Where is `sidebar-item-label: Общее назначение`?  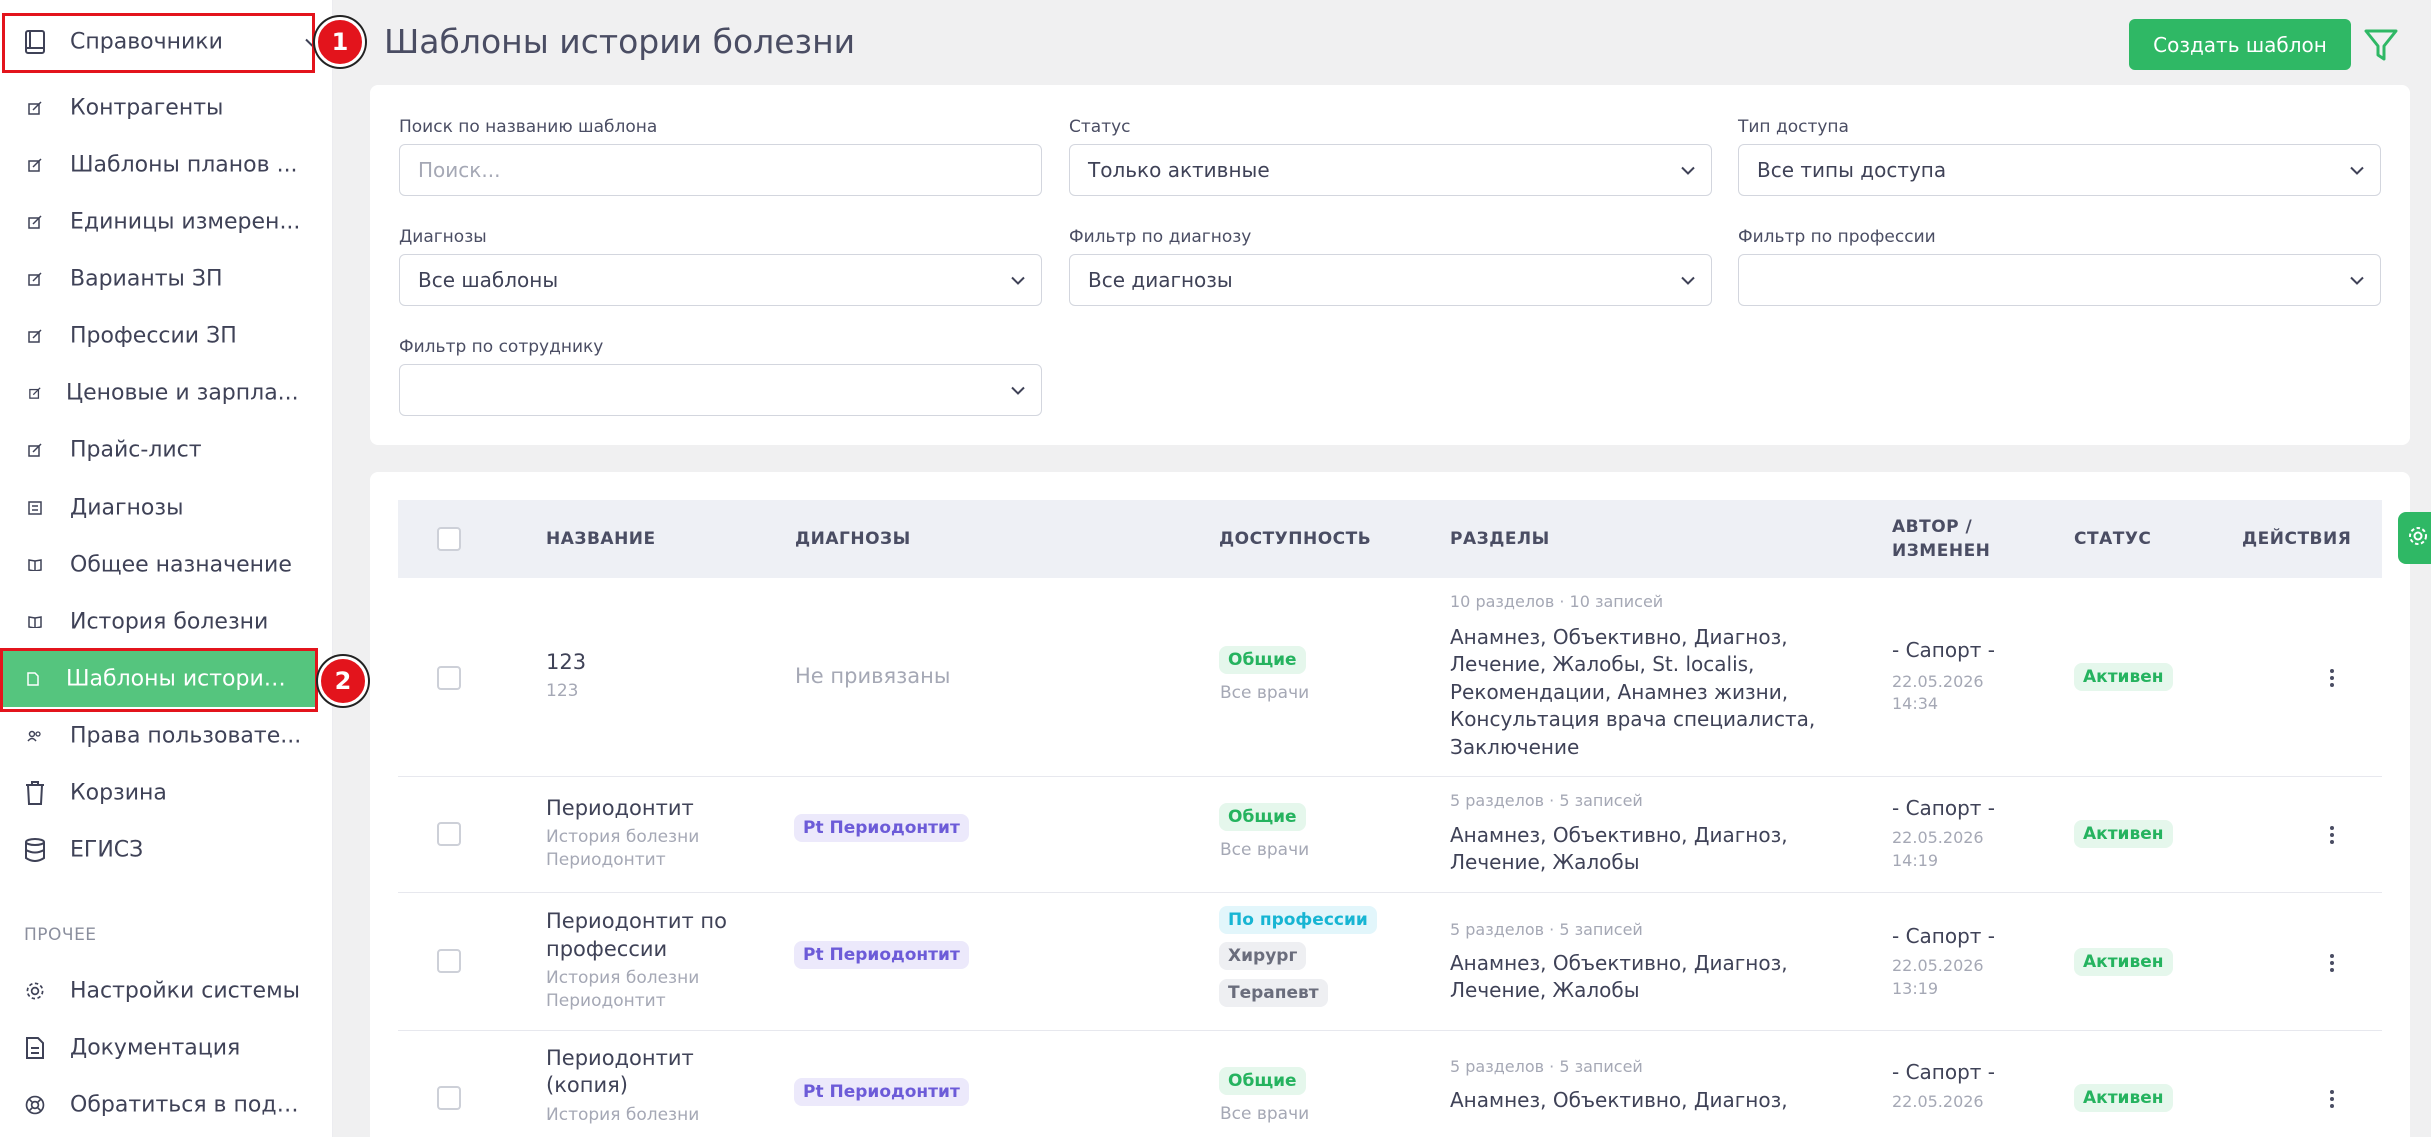
sidebar-item-label: Общее назначение is located at coordinates (181, 565).